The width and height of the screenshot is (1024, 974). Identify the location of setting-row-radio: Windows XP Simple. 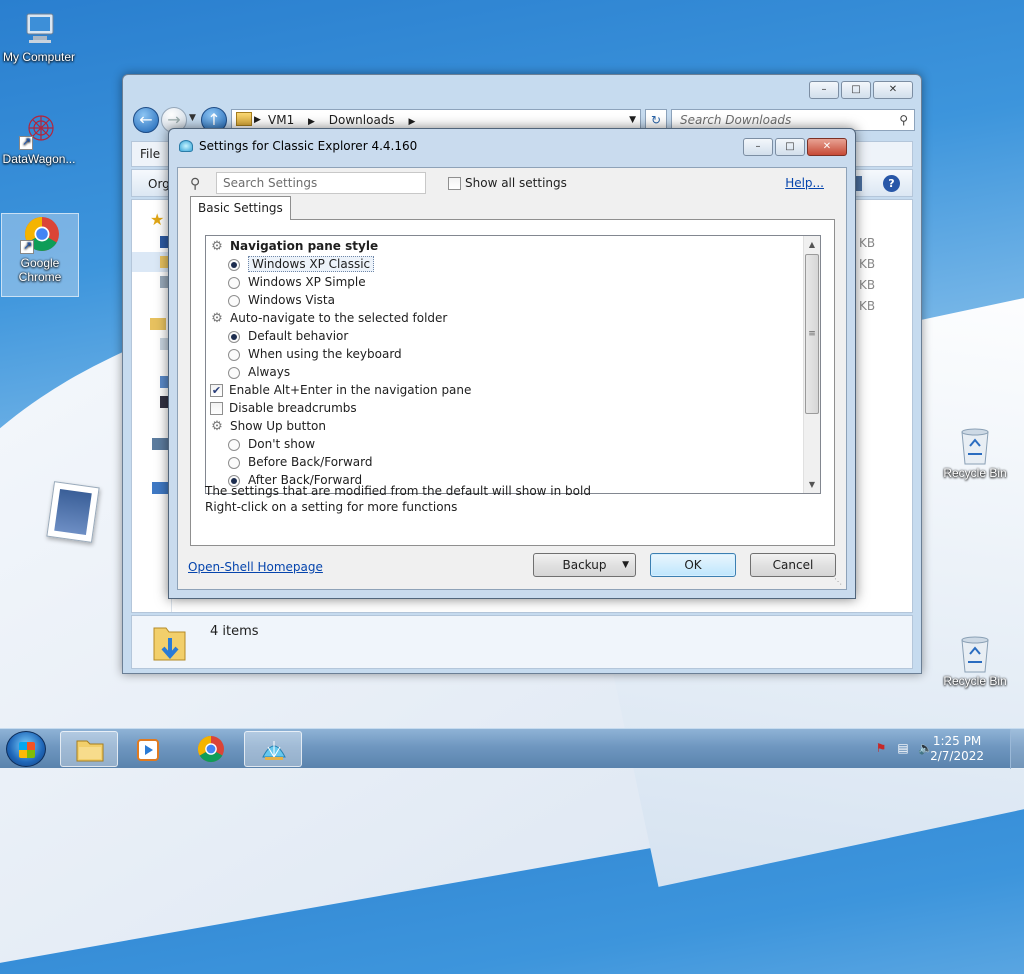
(286, 282).